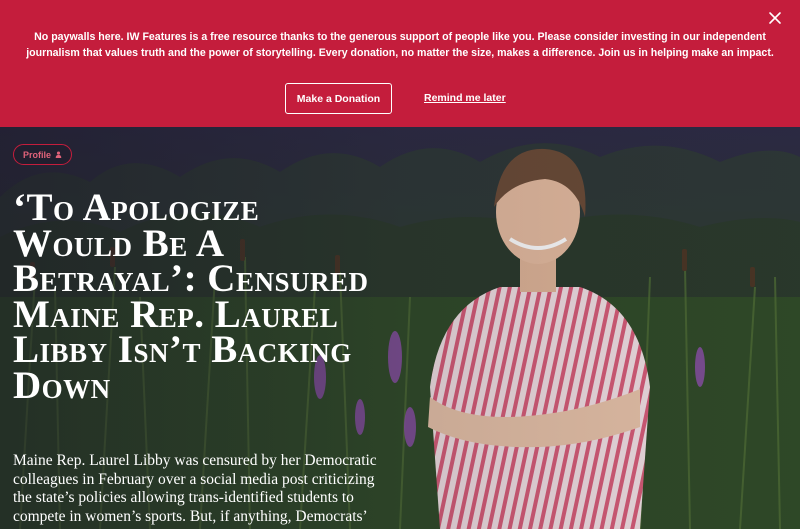 This screenshot has height=529, width=800. What do you see at coordinates (58, 154) in the screenshot?
I see `person-icon` at bounding box center [58, 154].